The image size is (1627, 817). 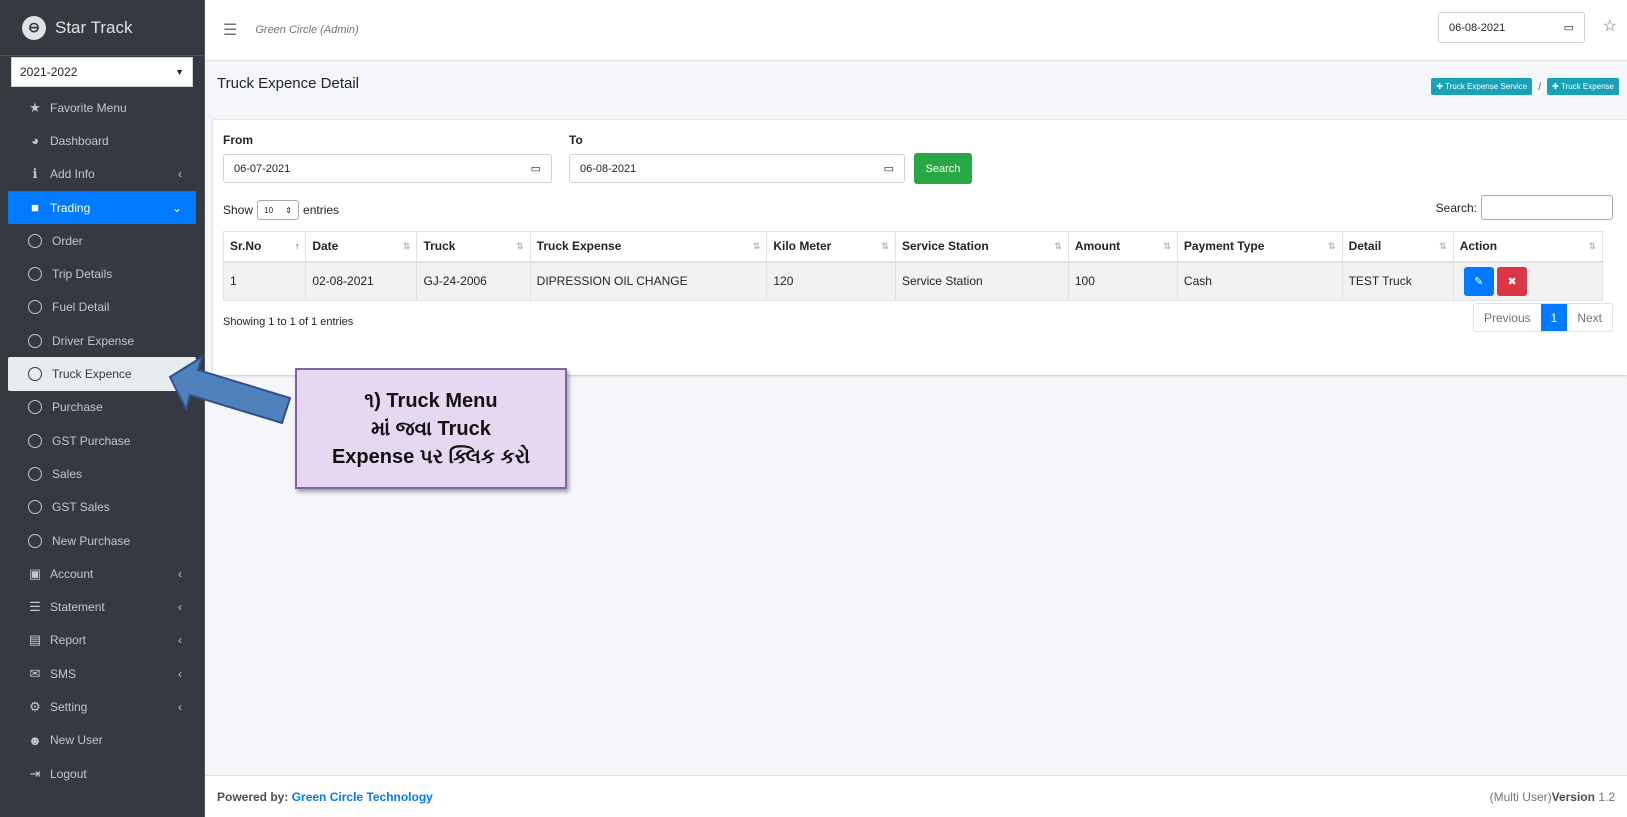 What do you see at coordinates (34, 27) in the screenshot?
I see `brand-logo-icon: ⊖` at bounding box center [34, 27].